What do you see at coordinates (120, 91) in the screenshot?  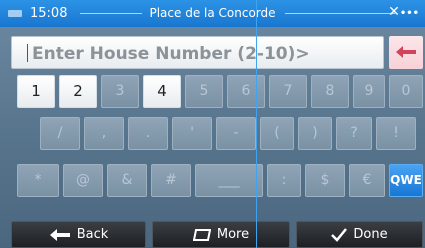 I see `key-3: 3` at bounding box center [120, 91].